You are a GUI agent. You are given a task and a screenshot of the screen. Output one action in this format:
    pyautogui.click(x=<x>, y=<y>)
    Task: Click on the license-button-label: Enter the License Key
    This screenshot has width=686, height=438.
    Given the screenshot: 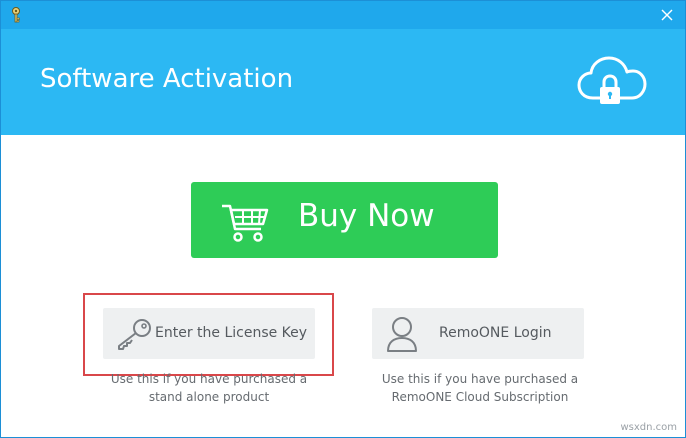 What is the action you would take?
    pyautogui.click(x=231, y=333)
    